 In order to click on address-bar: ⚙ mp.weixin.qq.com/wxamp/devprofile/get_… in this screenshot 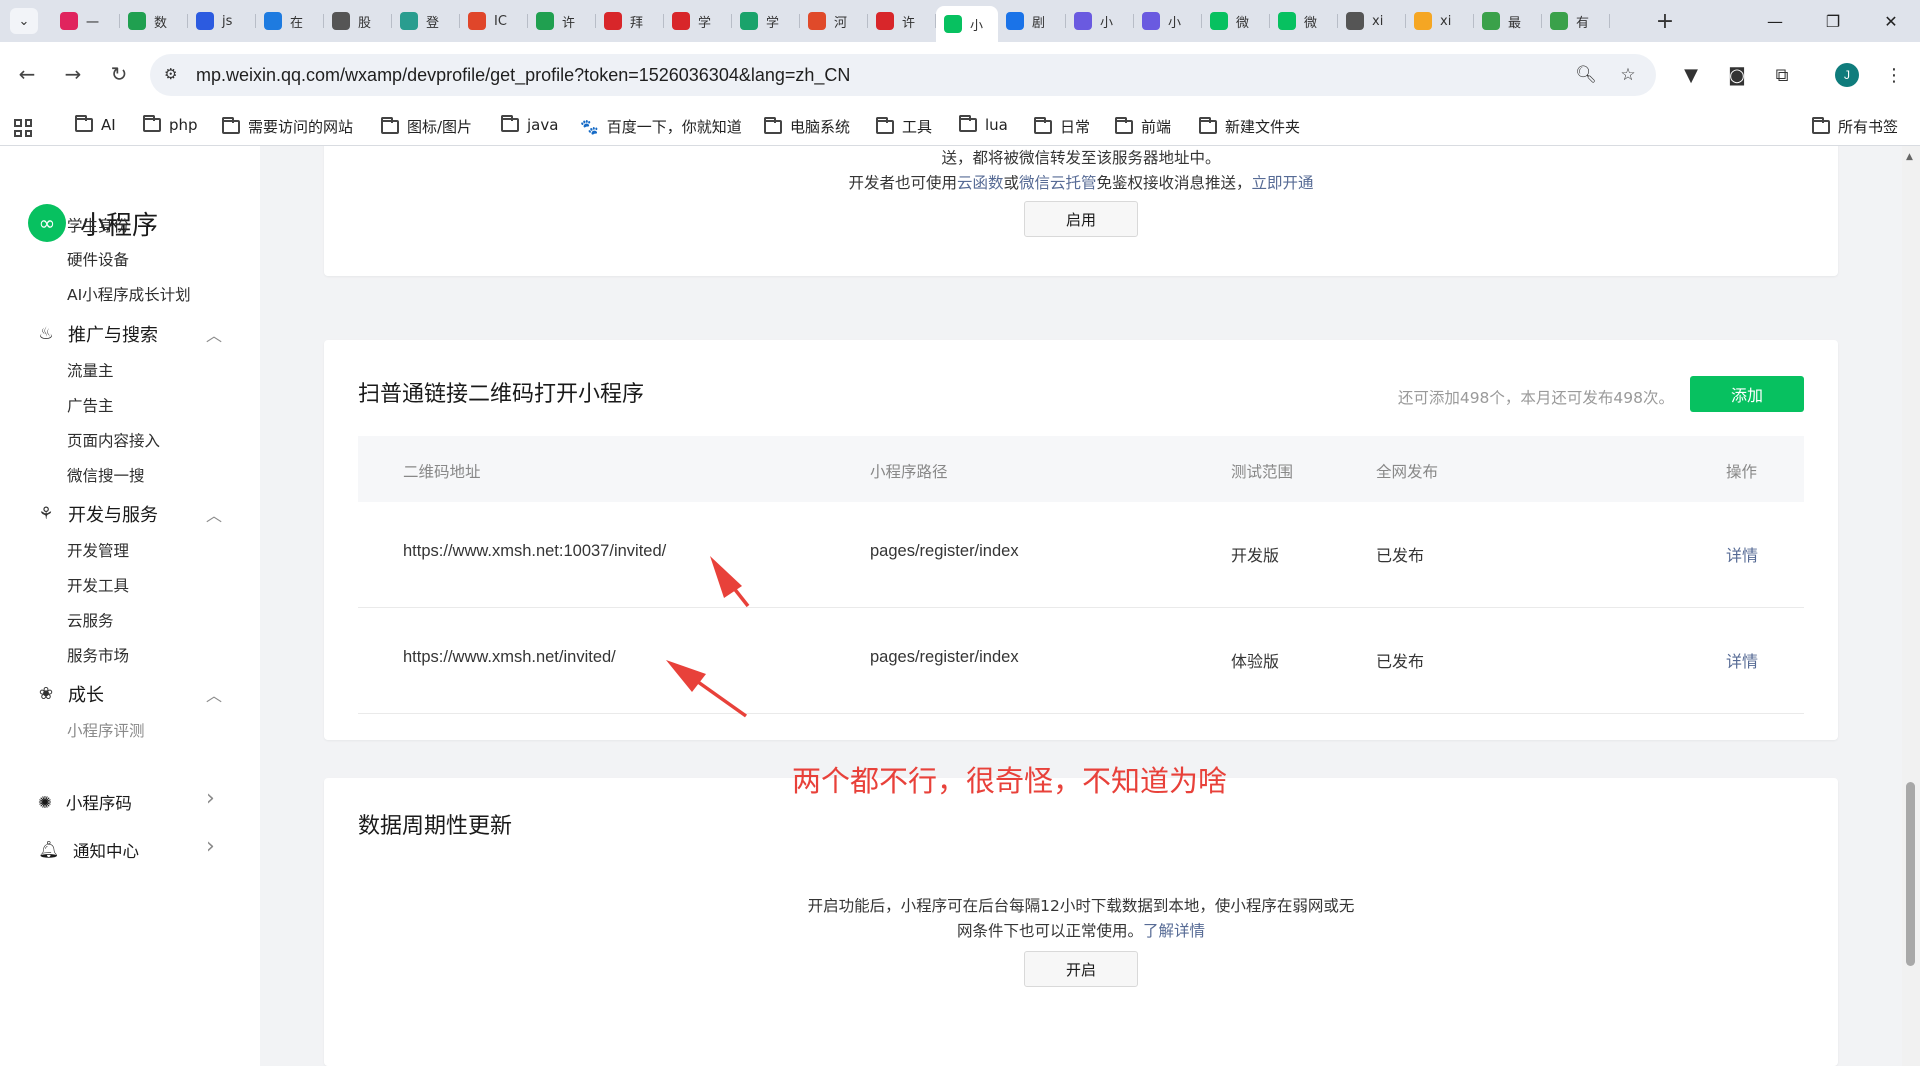, I will do `click(903, 75)`.